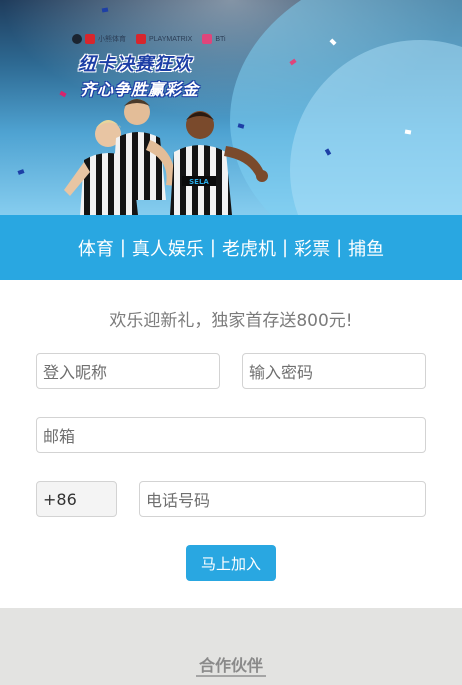 This screenshot has width=462, height=685. I want to click on phone-field: 电话号码, so click(282, 499).